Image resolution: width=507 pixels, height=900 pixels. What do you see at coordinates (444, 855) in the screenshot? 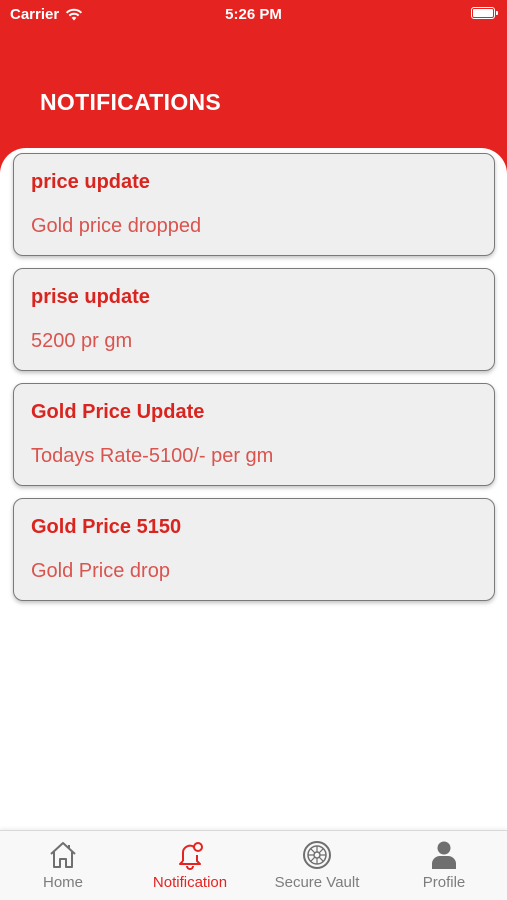
I see `profile-icon` at bounding box center [444, 855].